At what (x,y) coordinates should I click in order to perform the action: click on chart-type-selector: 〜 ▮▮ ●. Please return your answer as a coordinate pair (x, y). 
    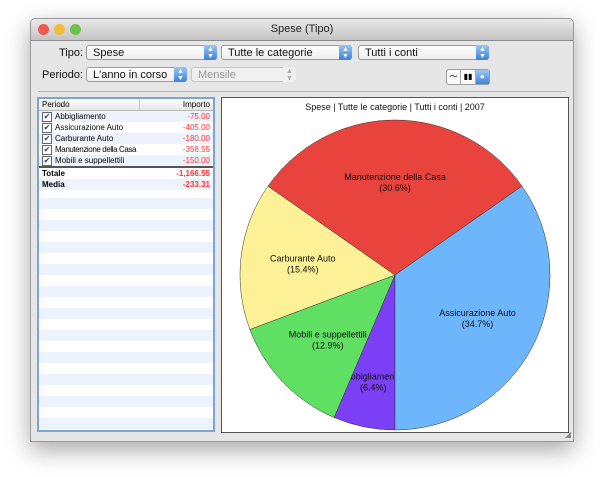
    Looking at the image, I should click on (468, 77).